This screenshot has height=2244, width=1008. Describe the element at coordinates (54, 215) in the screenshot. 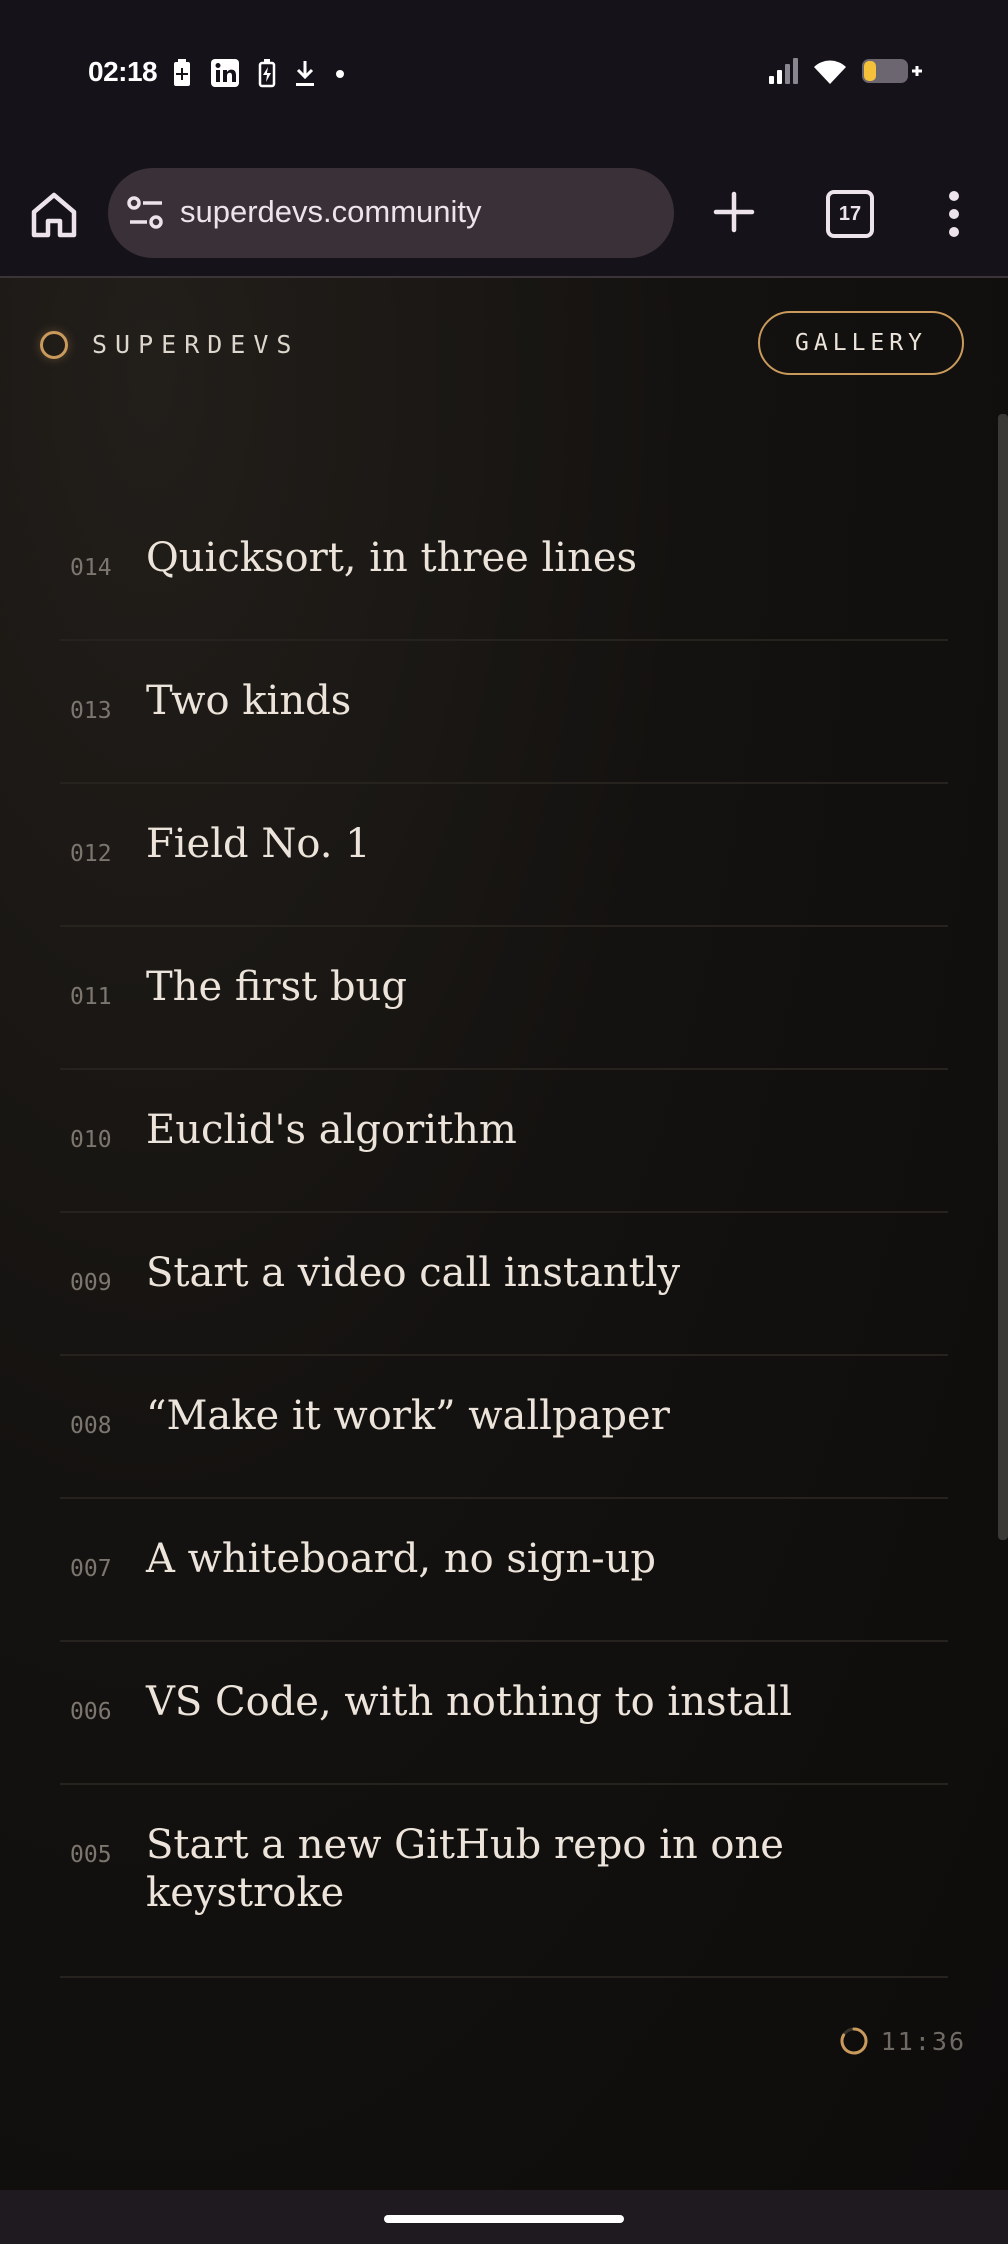

I see `home-icon` at that location.